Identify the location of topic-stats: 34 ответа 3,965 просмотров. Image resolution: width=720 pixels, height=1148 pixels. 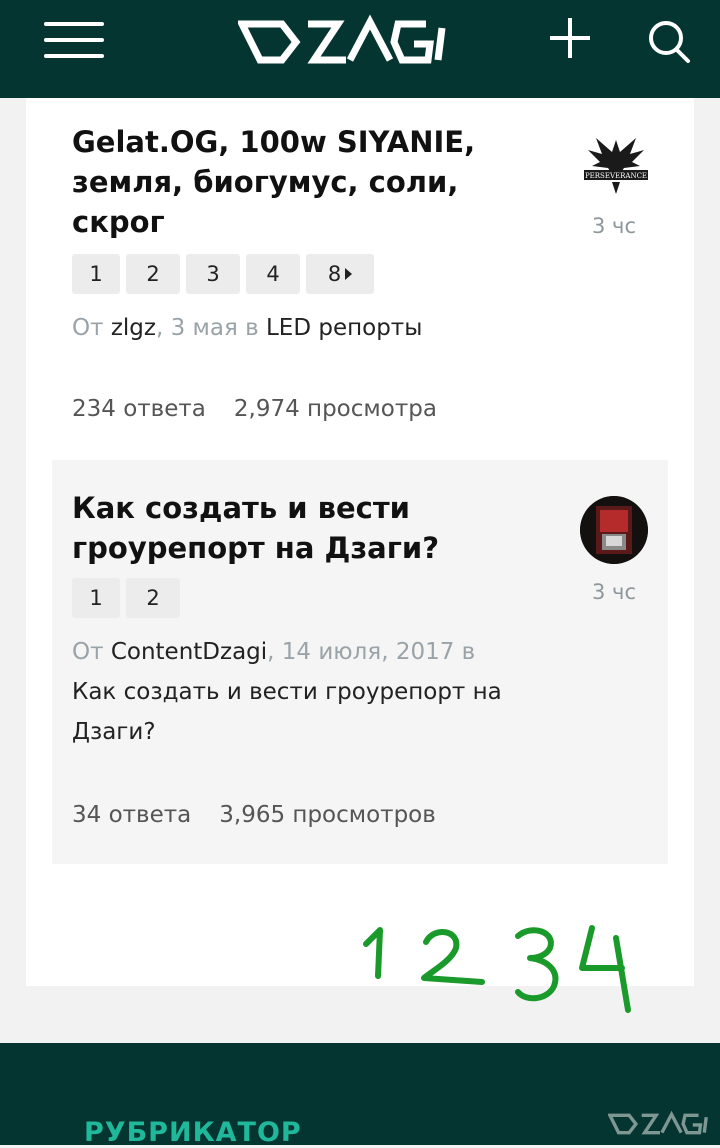
(254, 815).